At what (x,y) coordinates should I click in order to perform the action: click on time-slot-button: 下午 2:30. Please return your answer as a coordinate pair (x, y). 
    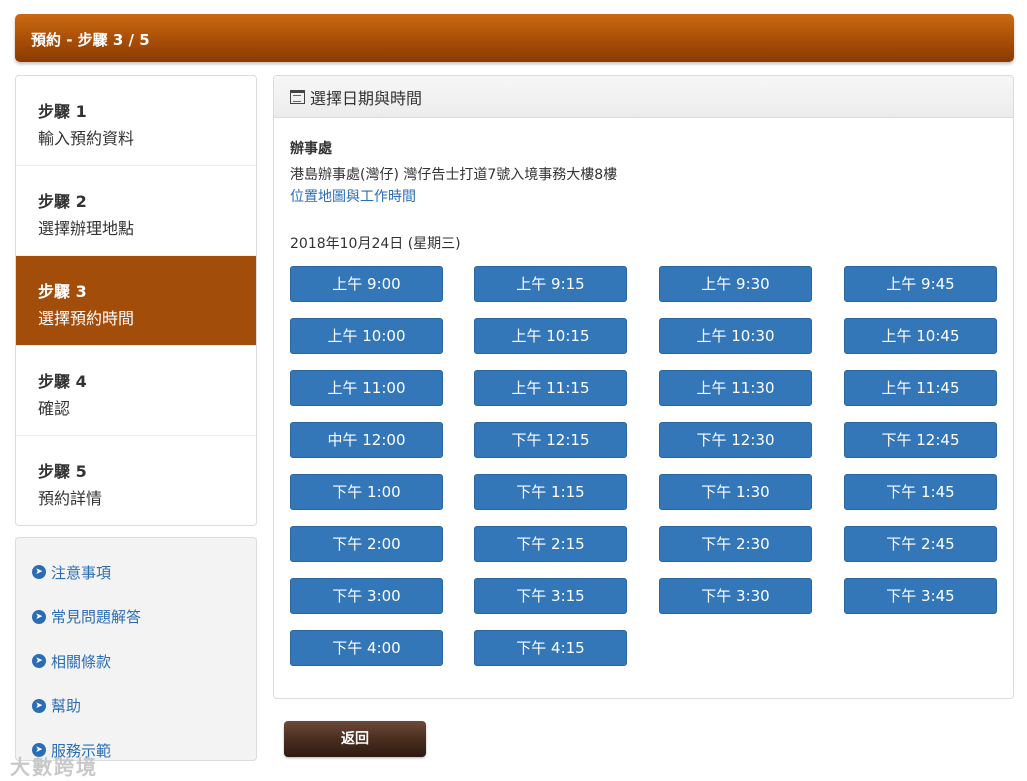
    Looking at the image, I should click on (735, 544).